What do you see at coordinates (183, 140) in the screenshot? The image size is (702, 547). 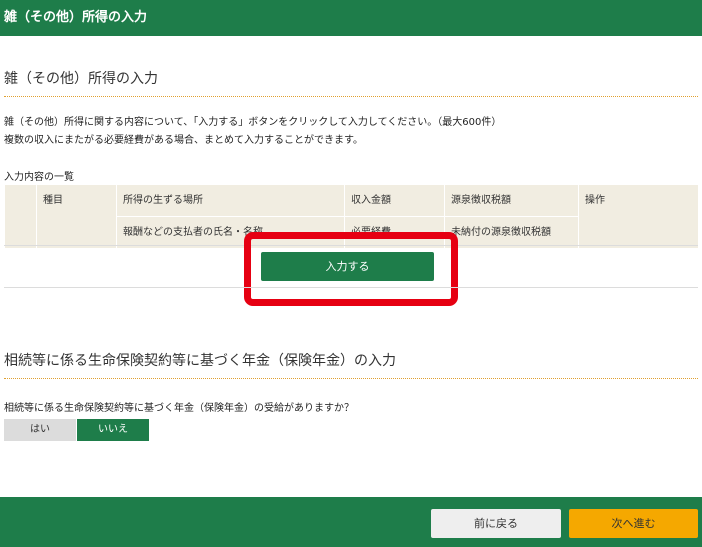 I see `section-description-line2: 複数の収入にまたがる必要経費がある場合、まとめて入力することができます。` at bounding box center [183, 140].